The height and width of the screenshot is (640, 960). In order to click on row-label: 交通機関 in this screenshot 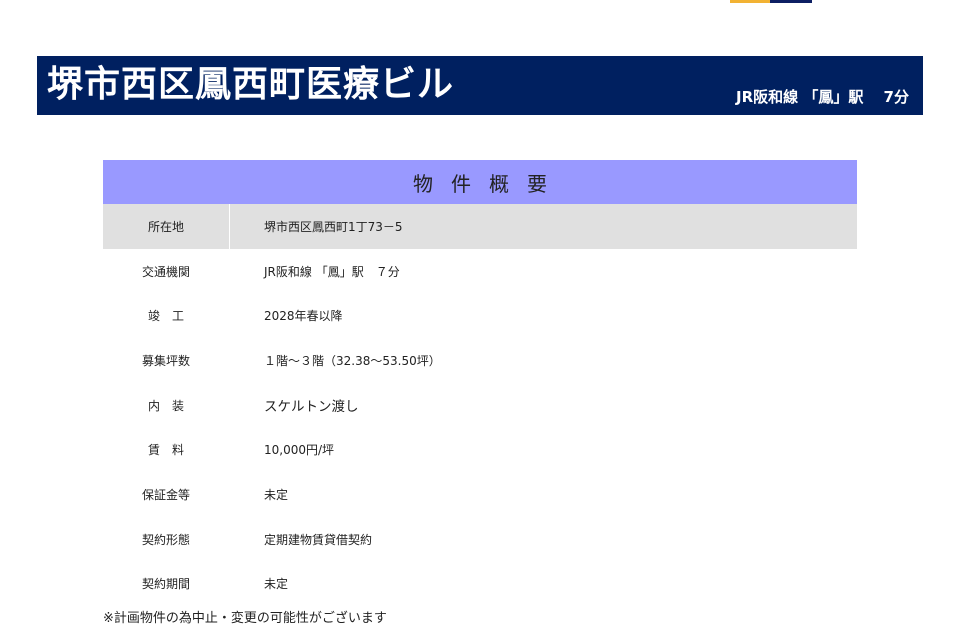, I will do `click(165, 271)`.